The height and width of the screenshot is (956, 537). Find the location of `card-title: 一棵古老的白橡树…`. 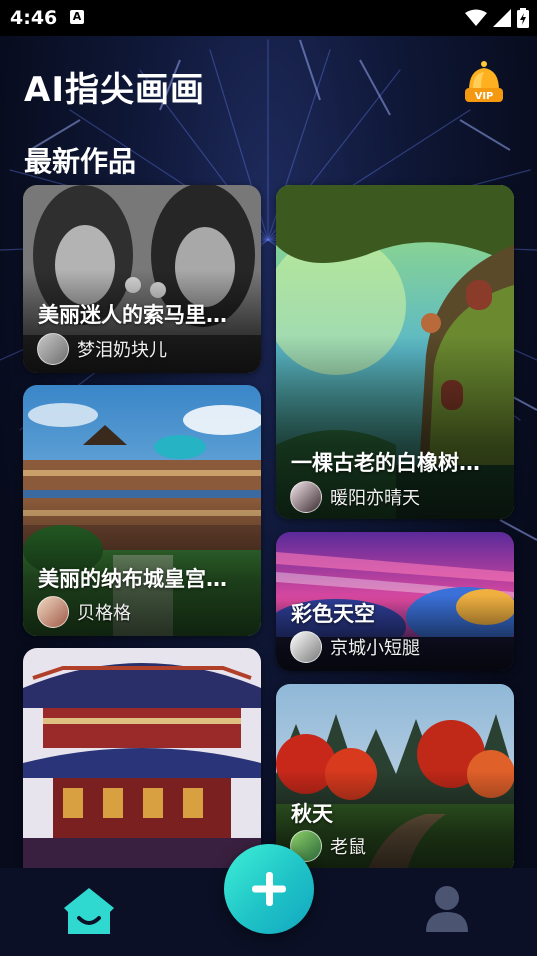

card-title: 一棵古老的白橡树… is located at coordinates (385, 463).